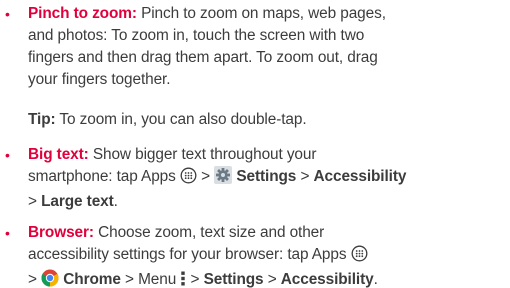  I want to click on big-text-sep-1: >, so click(205, 176).